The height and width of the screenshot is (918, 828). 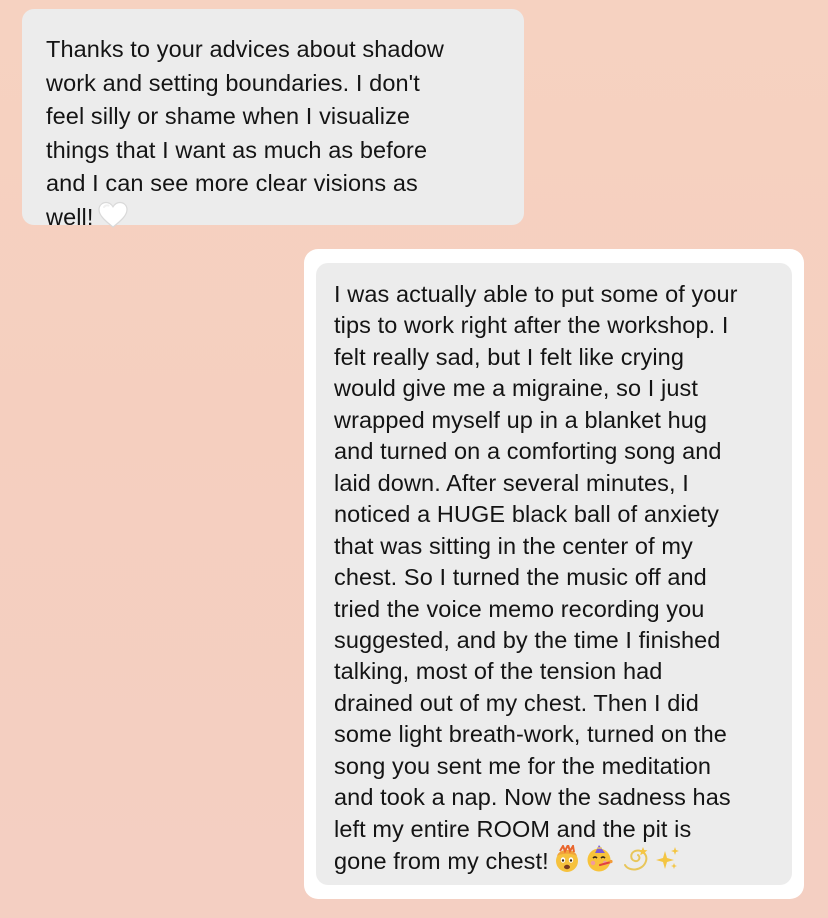 What do you see at coordinates (667, 859) in the screenshot?
I see `sparkles-icon` at bounding box center [667, 859].